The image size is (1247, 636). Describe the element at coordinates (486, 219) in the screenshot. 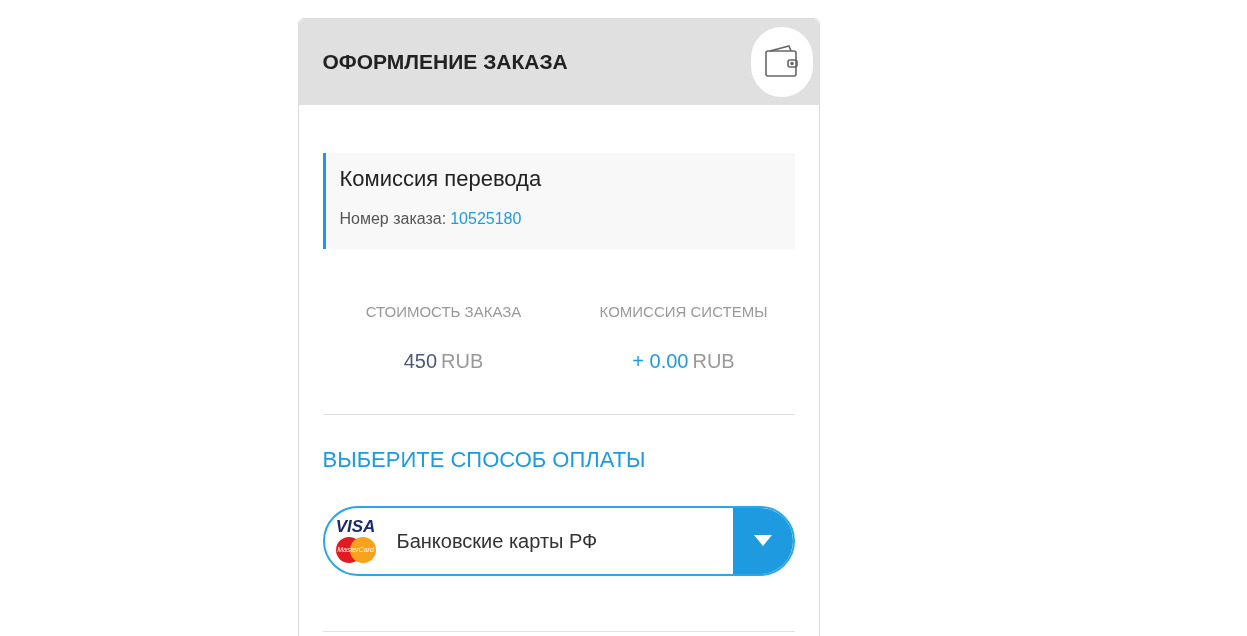

I see `order-number: 10525180` at that location.